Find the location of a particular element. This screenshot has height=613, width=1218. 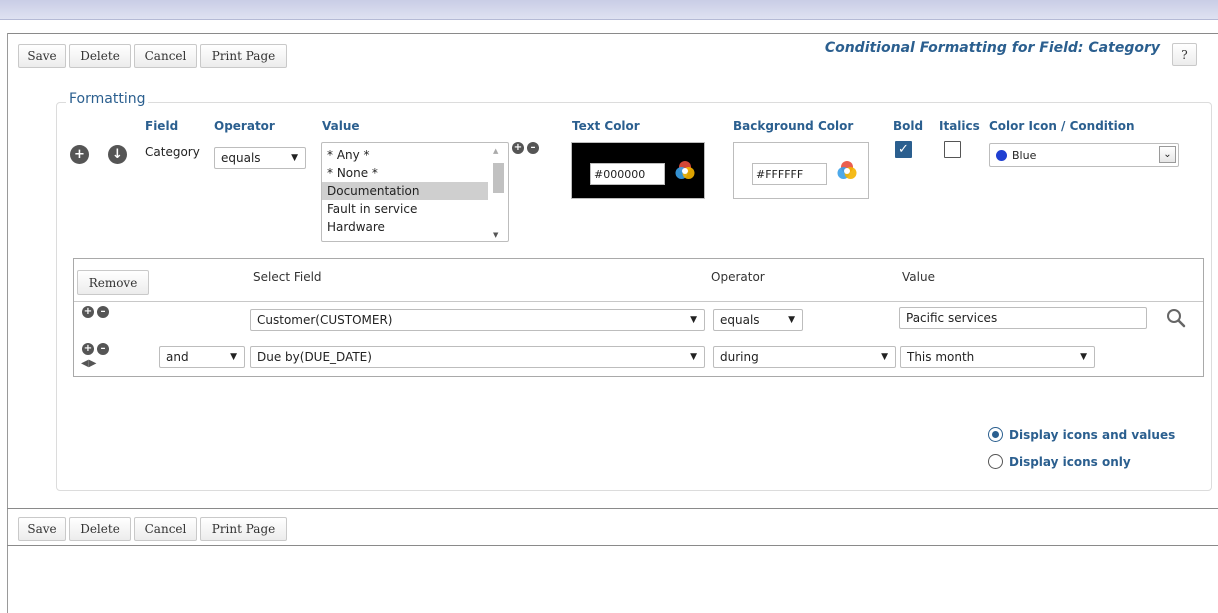

bottom-toolbar: Save Delete Cancel Print Page is located at coordinates (152, 529).